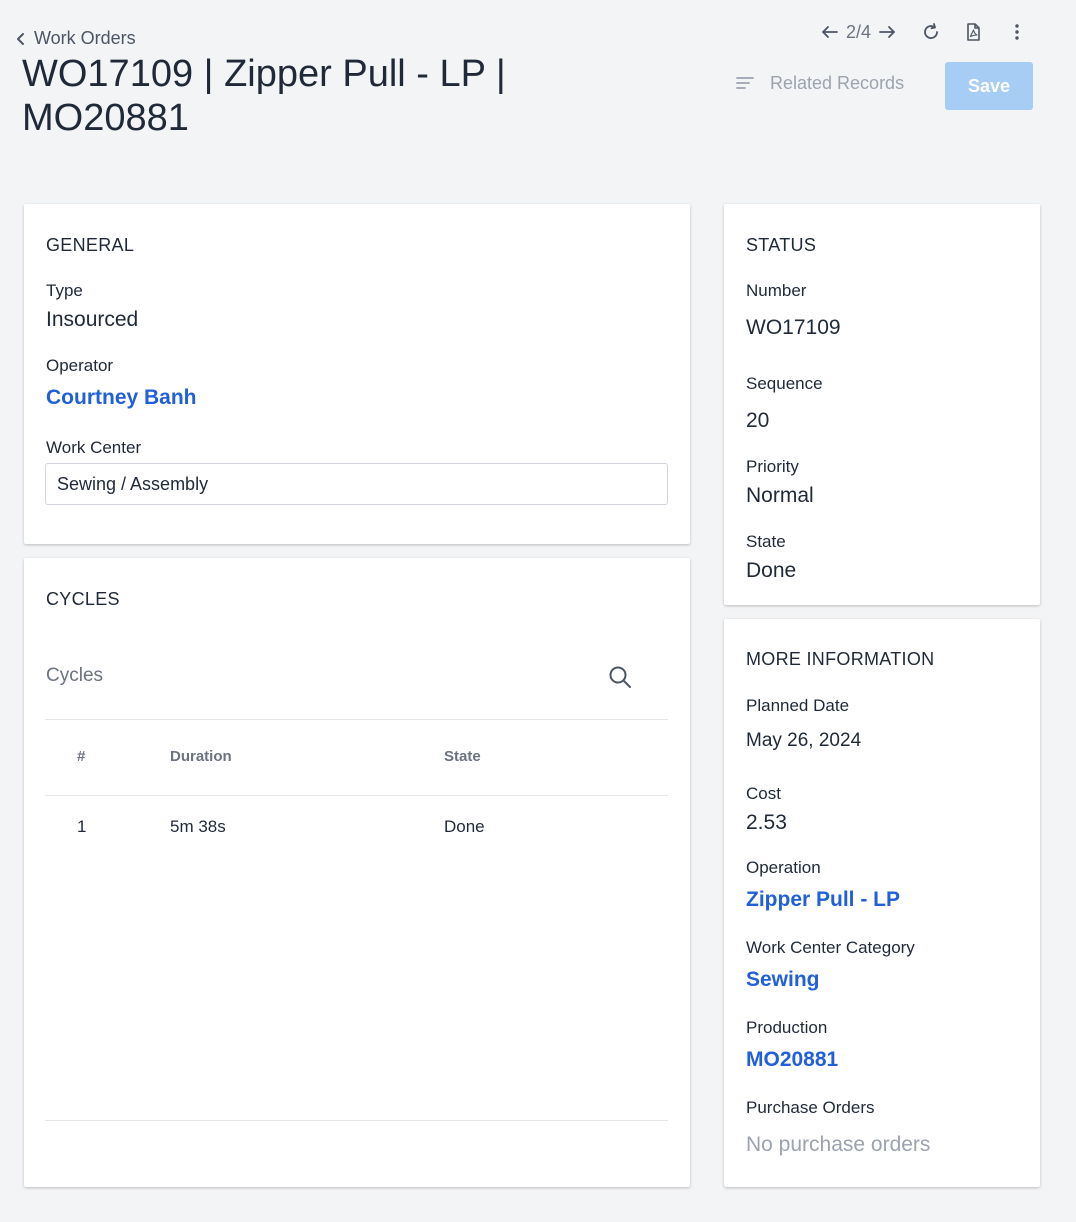 Image resolution: width=1076 pixels, height=1222 pixels. Describe the element at coordinates (810, 1107) in the screenshot. I see `purchase-orders-label: Purchase Orders` at that location.